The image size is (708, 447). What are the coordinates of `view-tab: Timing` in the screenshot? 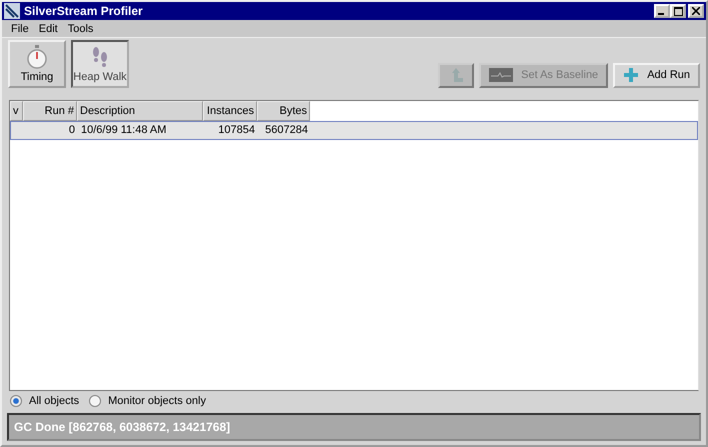 It's located at (37, 64).